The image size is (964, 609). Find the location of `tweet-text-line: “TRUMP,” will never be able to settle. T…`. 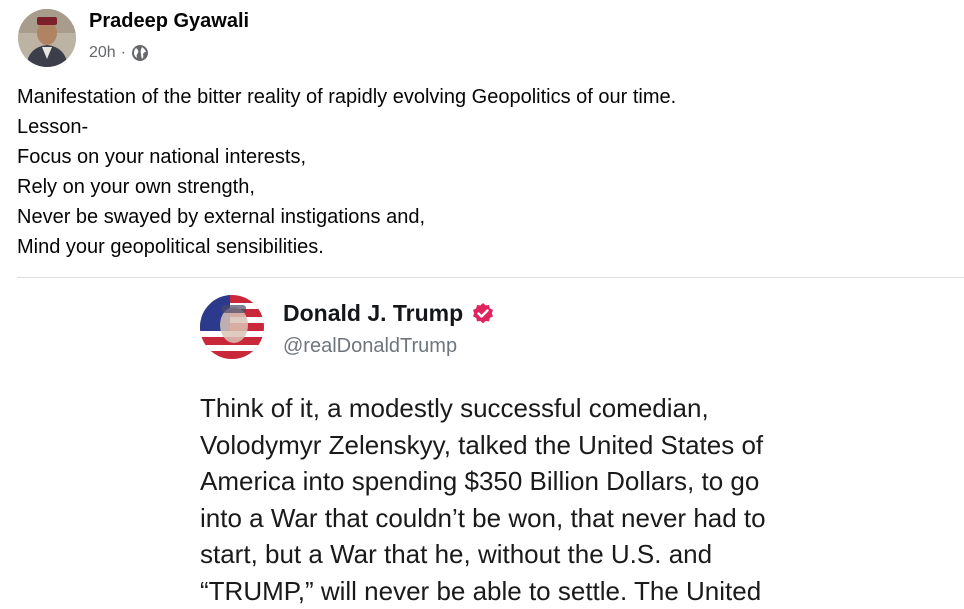

tweet-text-line: “TRUMP,” will never be able to settle. T… is located at coordinates (545, 591).